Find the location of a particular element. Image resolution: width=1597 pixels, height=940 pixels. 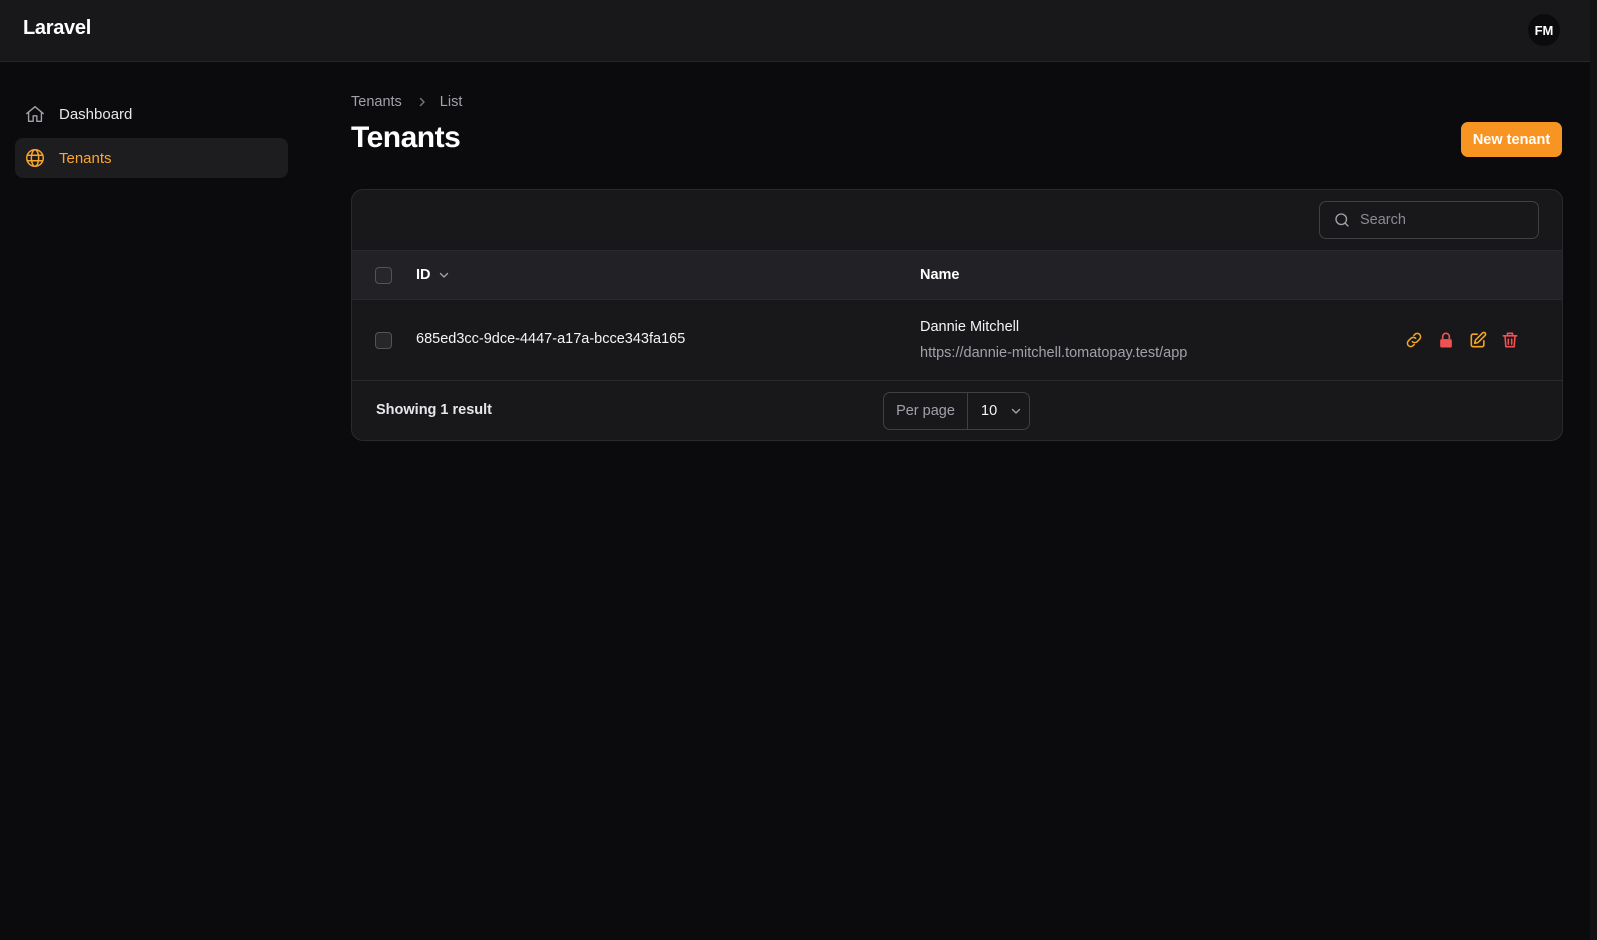

select-all-checkbox is located at coordinates (383, 275).